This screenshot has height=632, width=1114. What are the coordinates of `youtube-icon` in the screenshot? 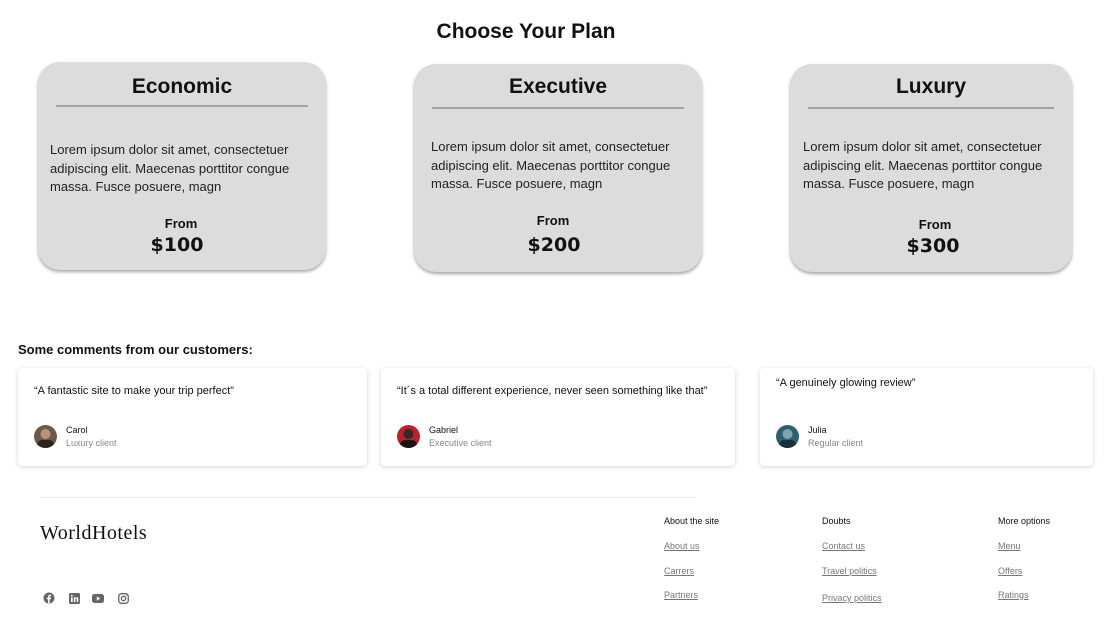 It's located at (98, 598).